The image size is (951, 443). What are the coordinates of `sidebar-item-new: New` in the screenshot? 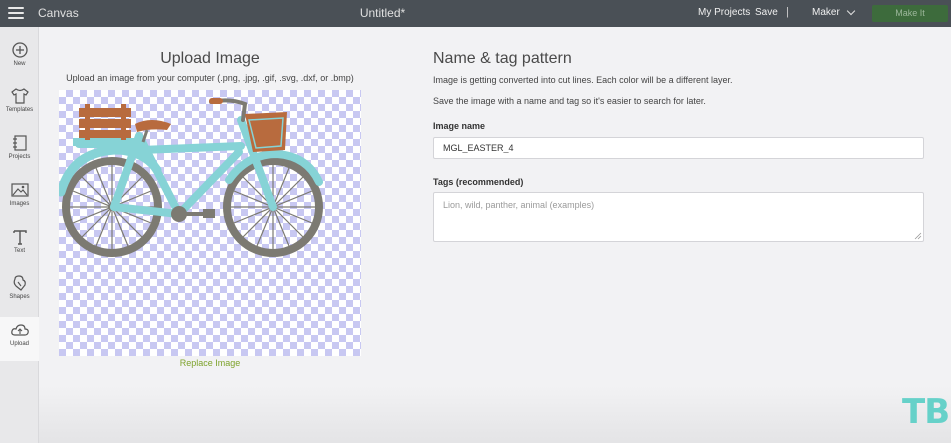 It's located at (19, 59).